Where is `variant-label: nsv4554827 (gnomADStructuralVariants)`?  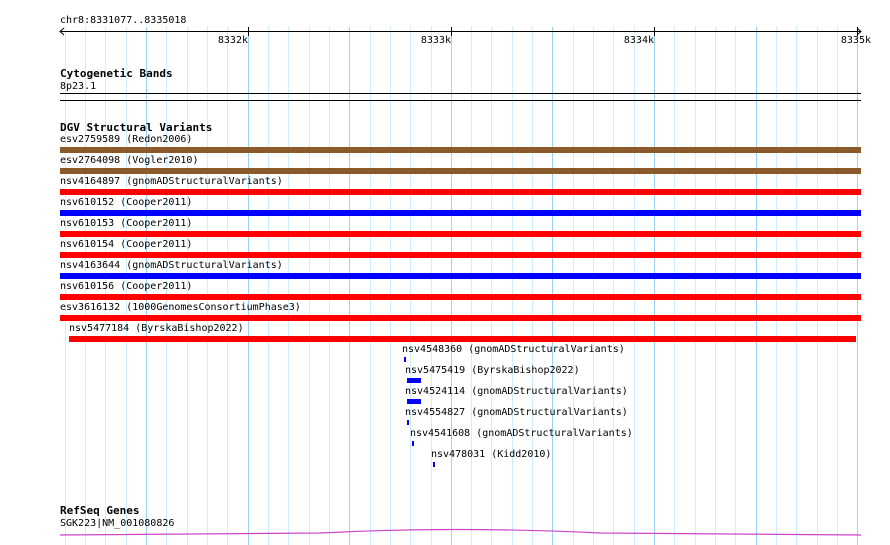 variant-label: nsv4554827 (gnomADStructuralVariants) is located at coordinates (516, 412).